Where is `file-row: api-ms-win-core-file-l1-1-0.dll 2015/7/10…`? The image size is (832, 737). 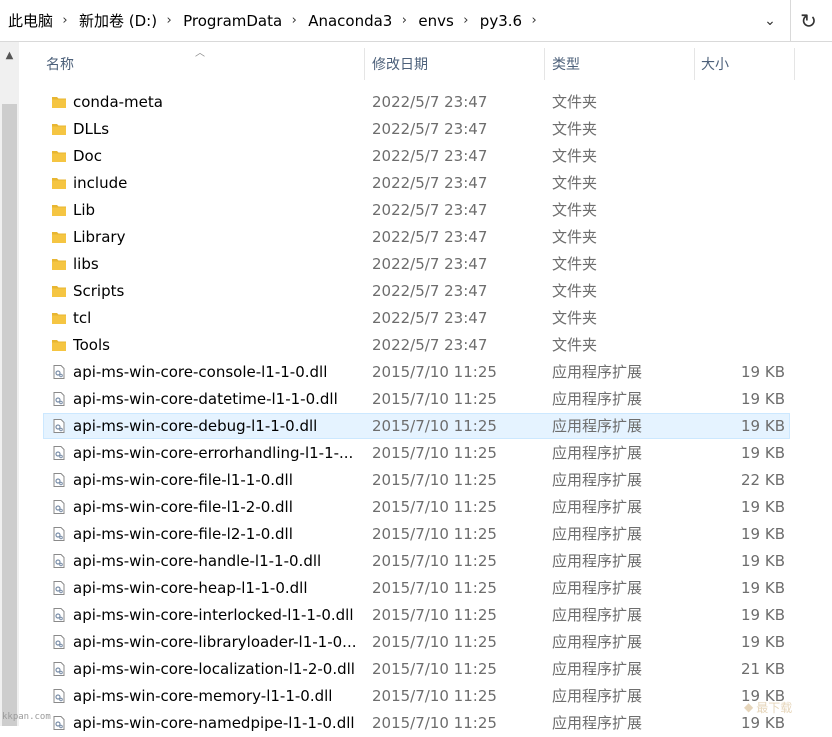 file-row: api-ms-win-core-file-l1-1-0.dll 2015/7/10… is located at coordinates (425, 480).